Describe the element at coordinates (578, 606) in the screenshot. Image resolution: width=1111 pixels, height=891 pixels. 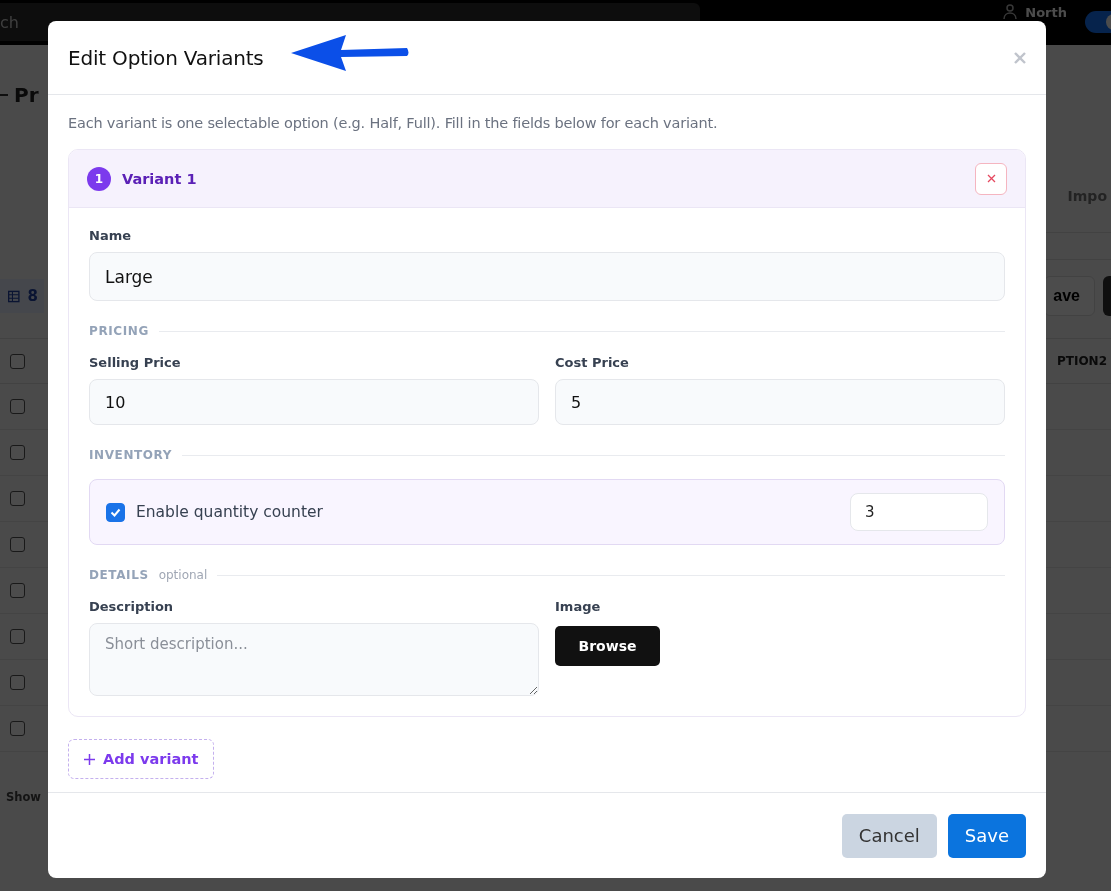
I see `field-label: Image` at that location.